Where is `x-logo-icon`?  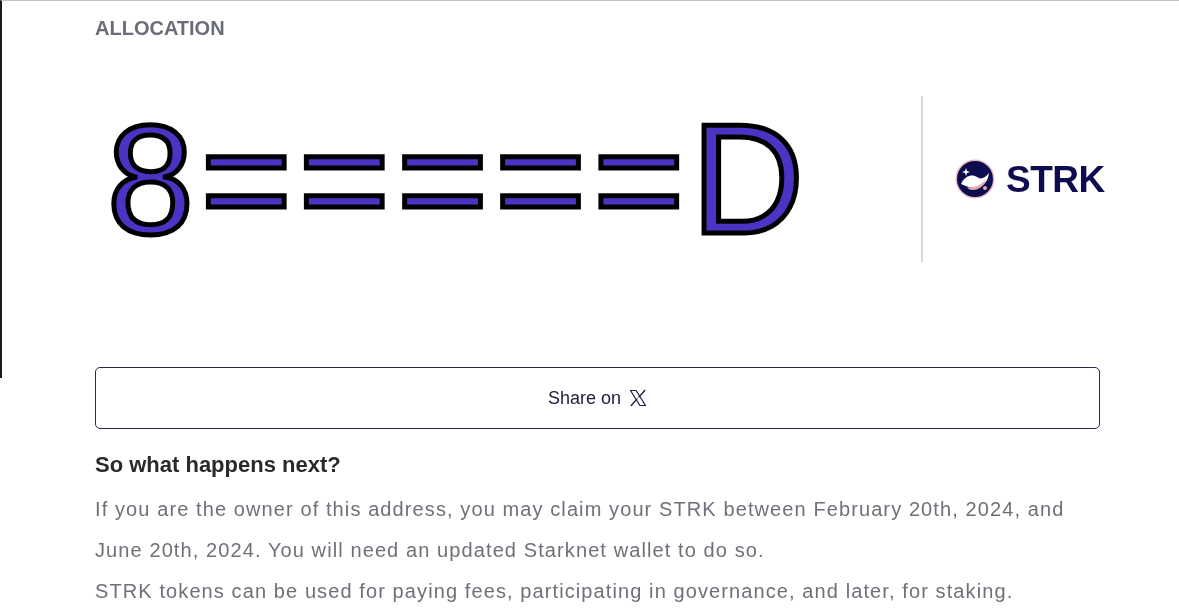
x-logo-icon is located at coordinates (638, 398).